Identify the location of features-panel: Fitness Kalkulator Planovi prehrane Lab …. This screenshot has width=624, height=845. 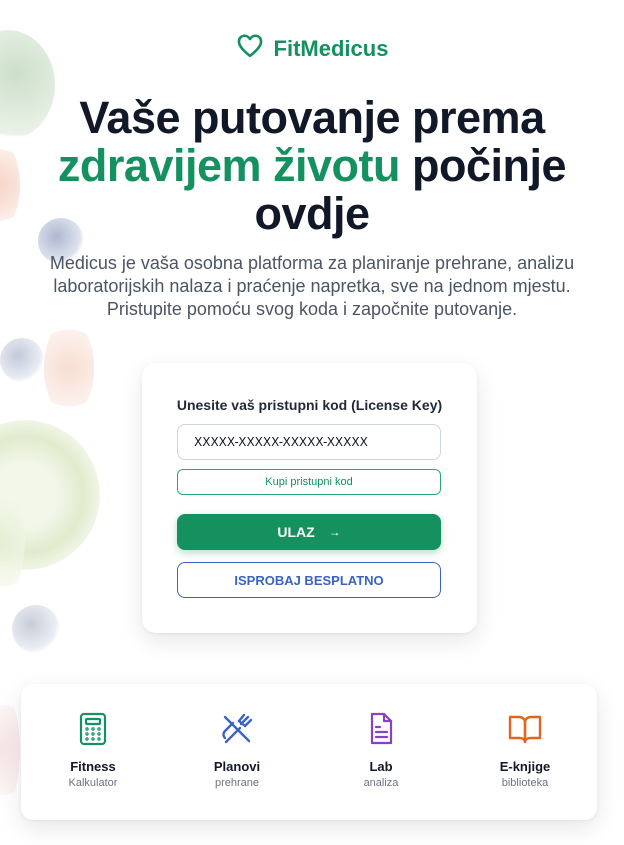
(309, 752).